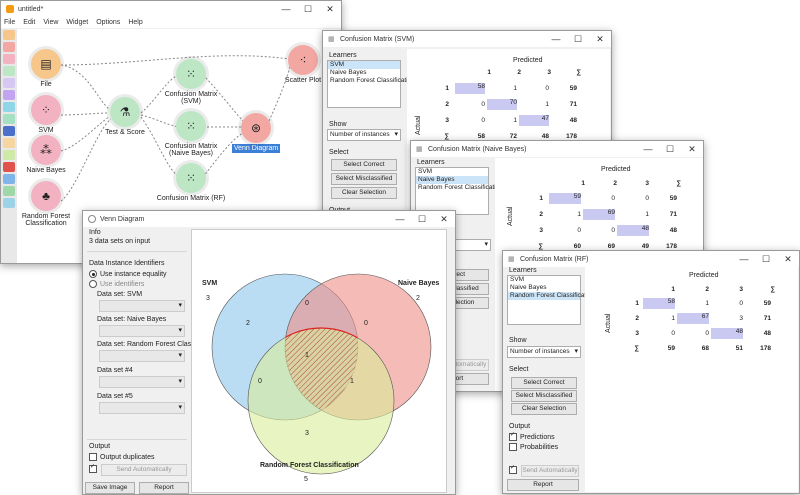  What do you see at coordinates (125, 116) in the screenshot?
I see `node-test-score: ⚗ Test & Score` at bounding box center [125, 116].